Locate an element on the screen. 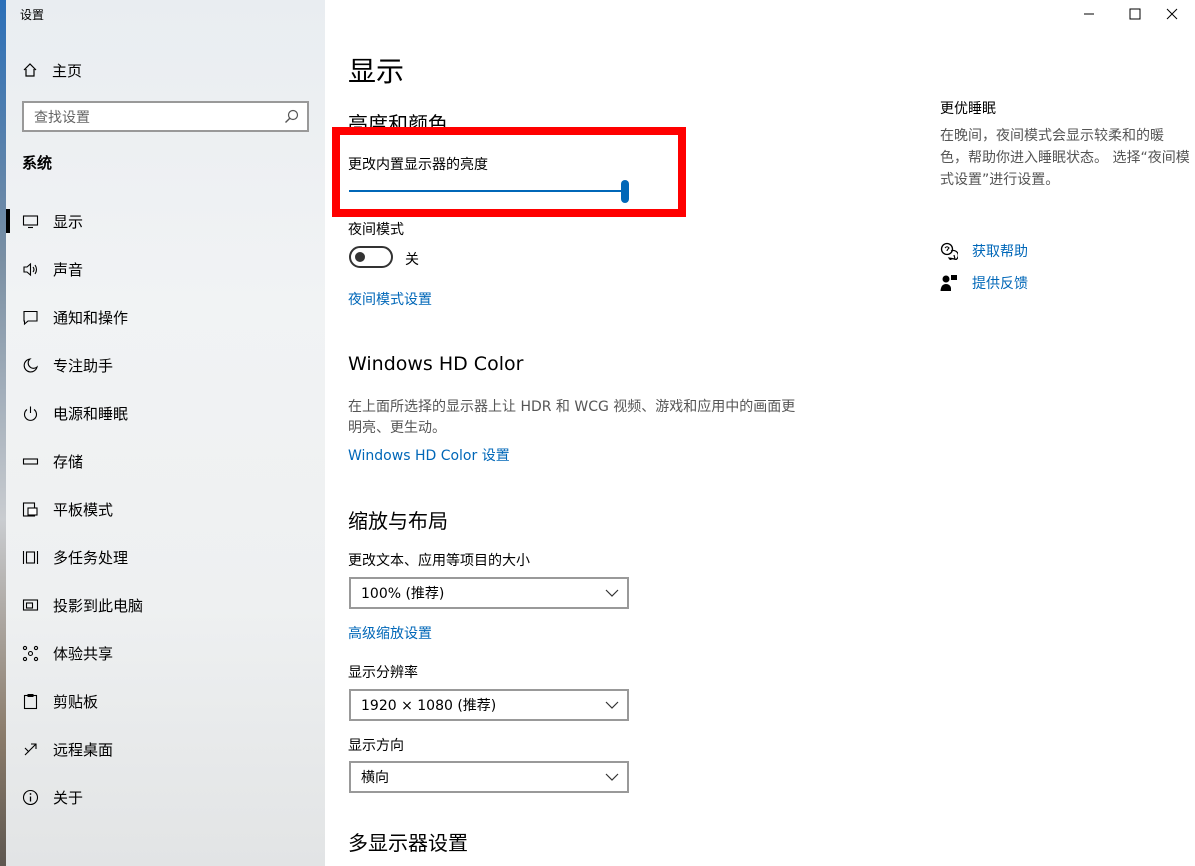 This screenshot has width=1195, height=866. sidebar-item-focus-assist: 专注助手 is located at coordinates (165, 365).